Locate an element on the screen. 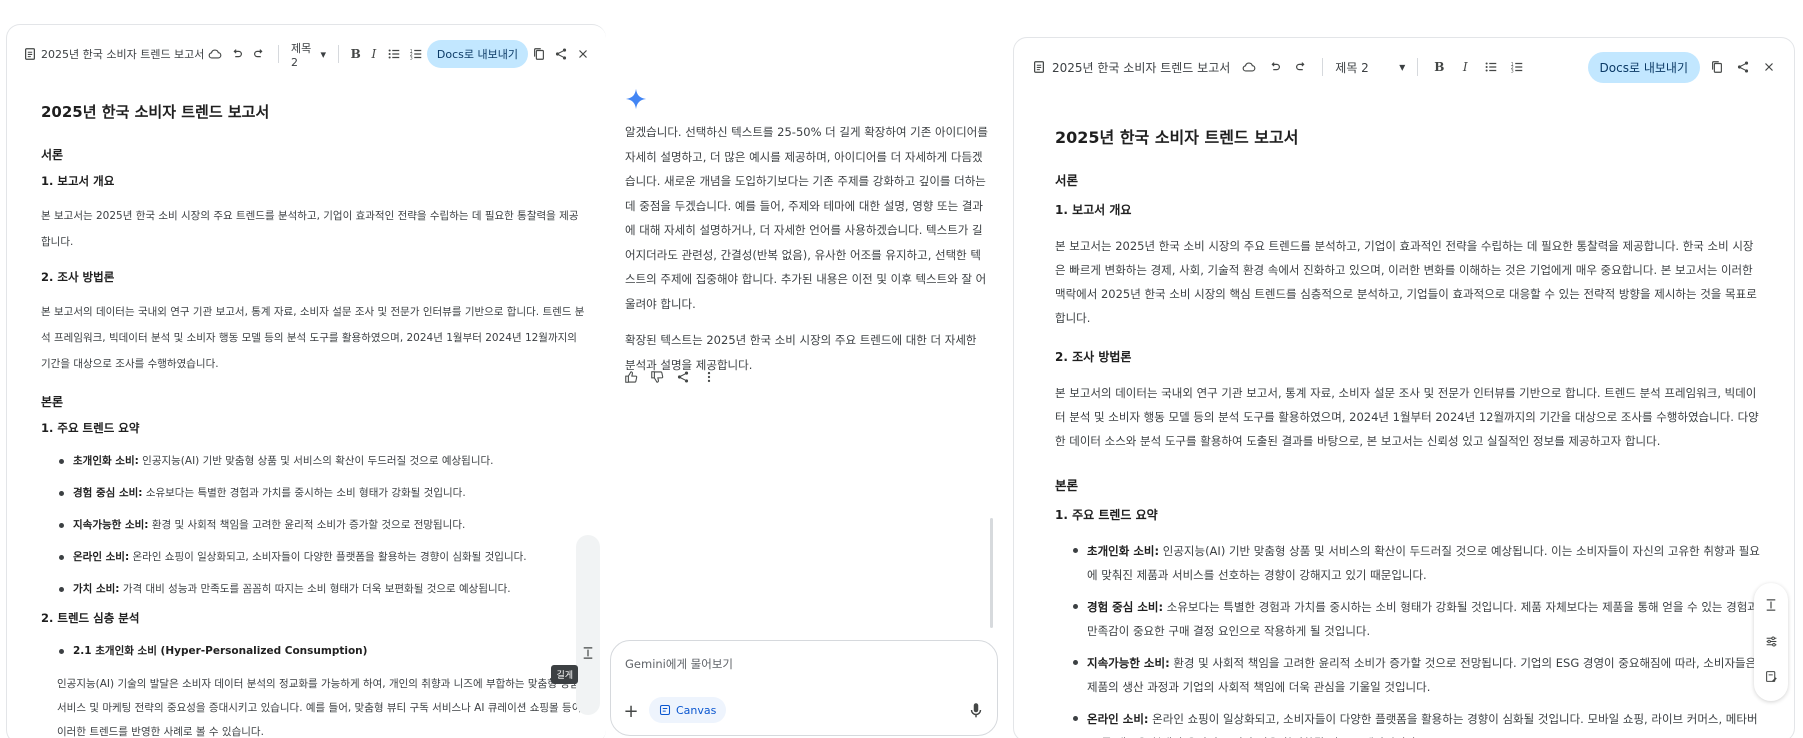 This screenshot has height=738, width=1803. side-tools-menu is located at coordinates (1771, 642).